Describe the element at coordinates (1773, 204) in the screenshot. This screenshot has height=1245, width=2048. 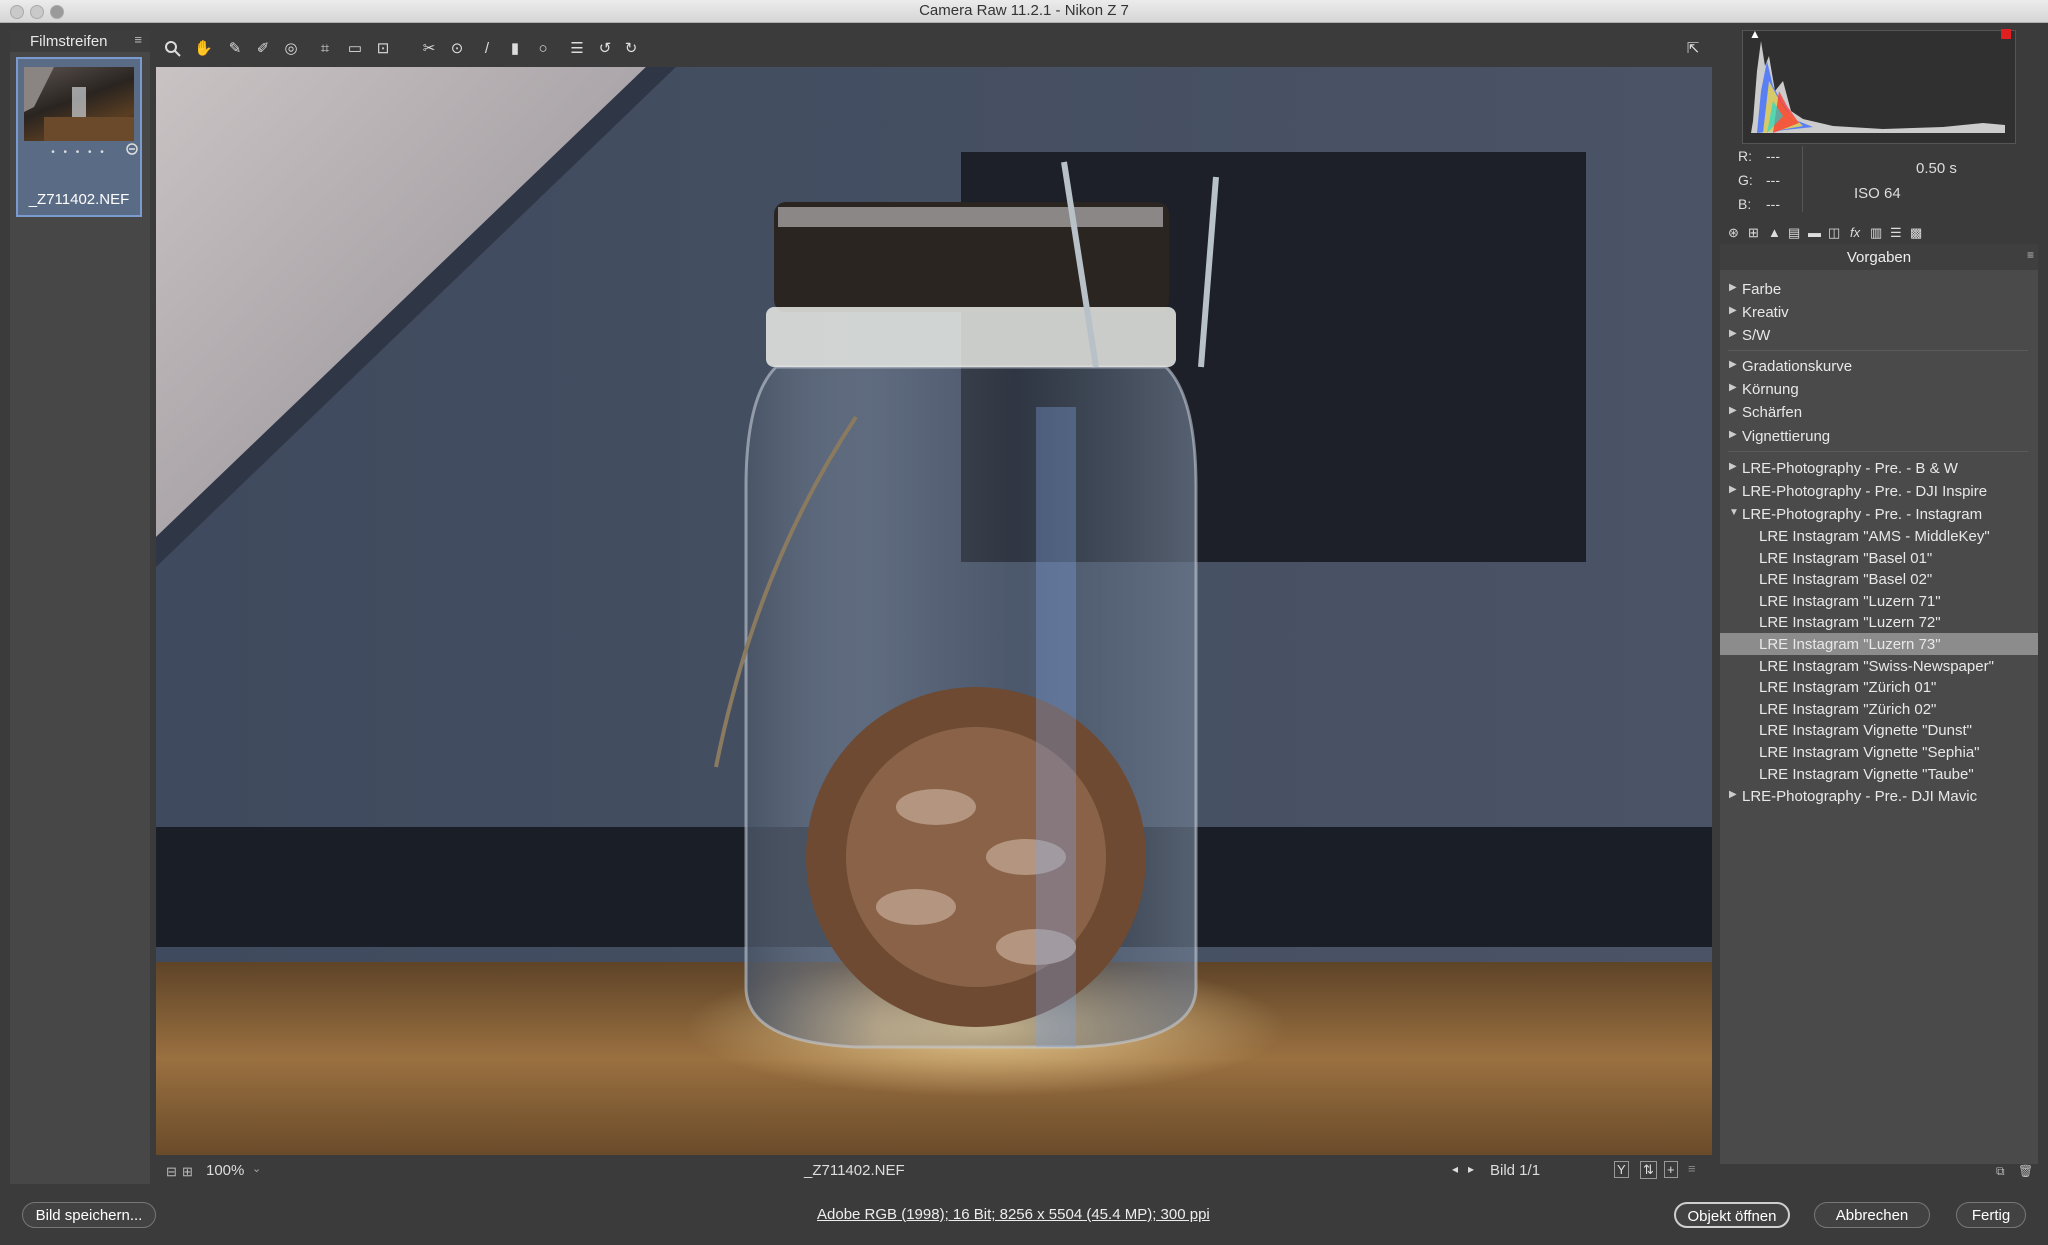
I see `rgb-b-value: ---` at that location.